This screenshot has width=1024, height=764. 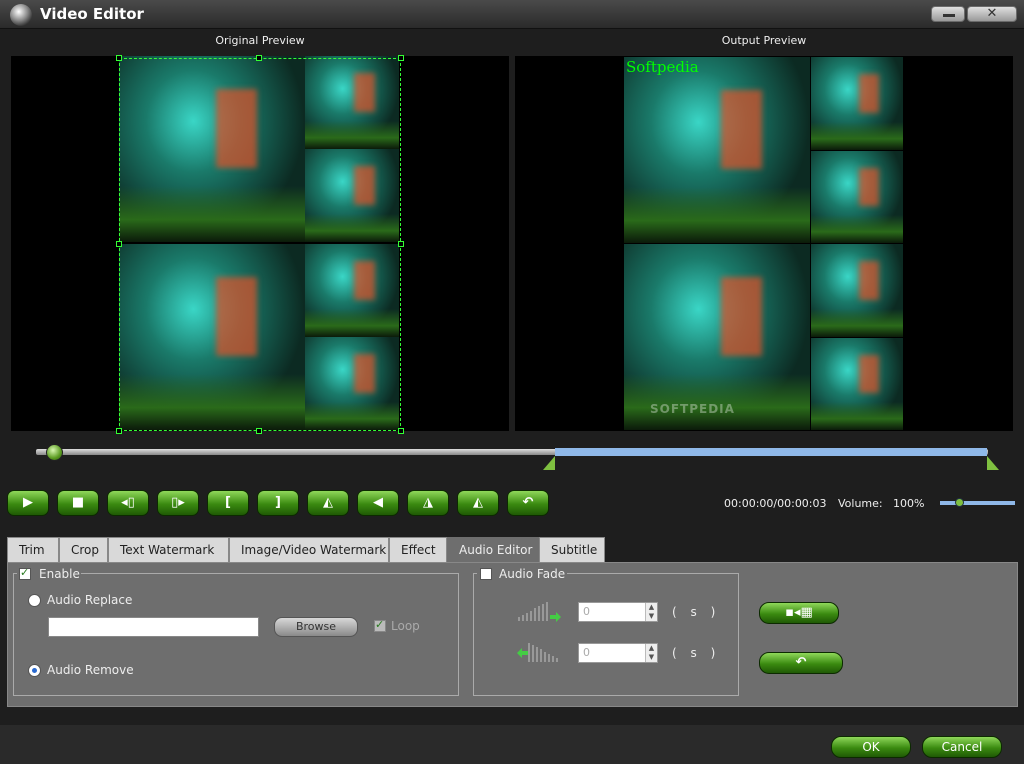 I want to click on set-start-button: [, so click(x=228, y=503).